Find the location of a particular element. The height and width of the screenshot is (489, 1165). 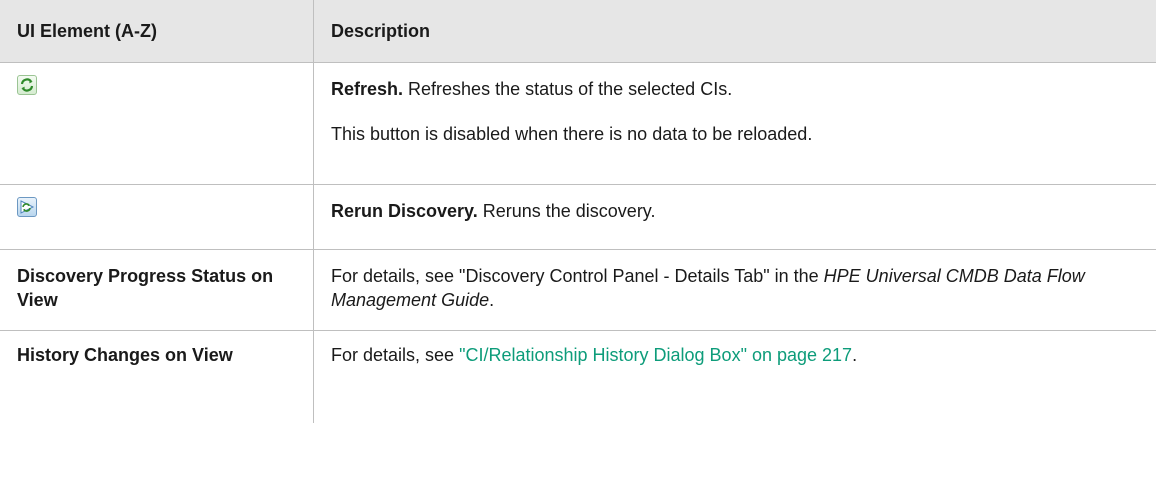

description-text: For details, see is located at coordinates (395, 355).